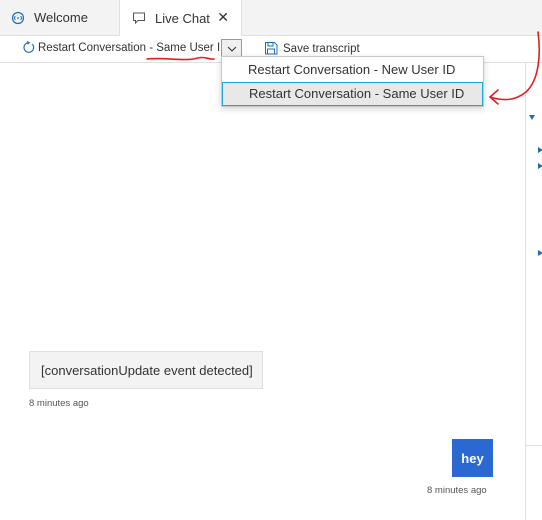 The height and width of the screenshot is (520, 542). Describe the element at coordinates (457, 490) in the screenshot. I see `user-message-timestamp: 8 minutes ago` at that location.